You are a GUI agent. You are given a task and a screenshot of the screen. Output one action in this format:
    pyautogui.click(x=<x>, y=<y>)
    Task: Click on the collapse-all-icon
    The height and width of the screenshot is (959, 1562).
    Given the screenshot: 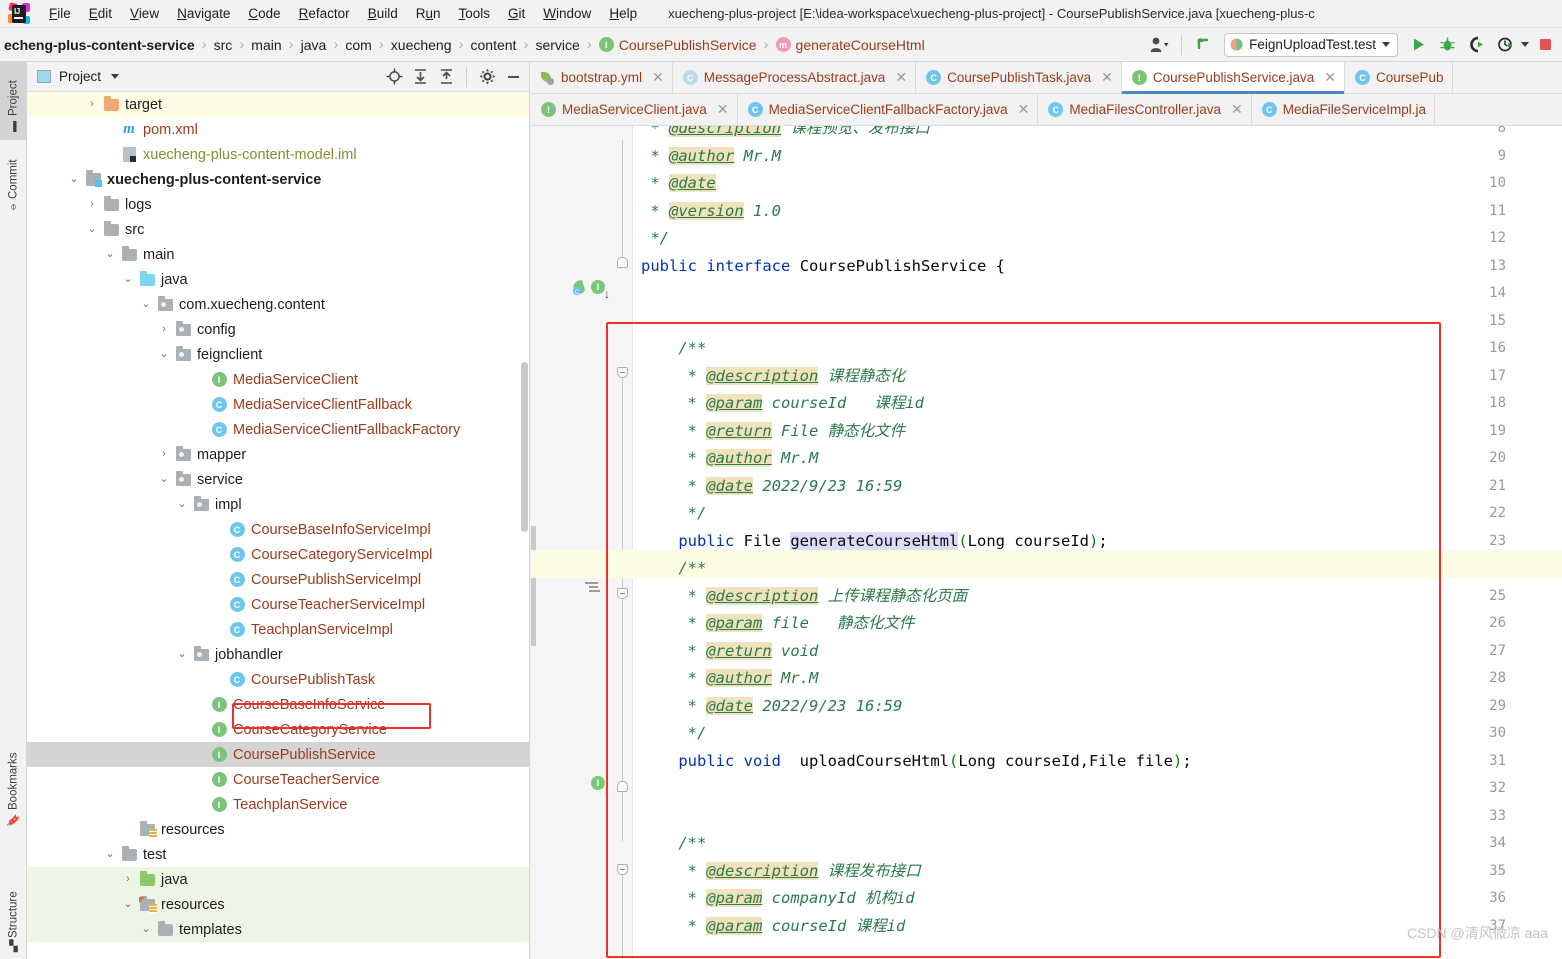 What is the action you would take?
    pyautogui.click(x=446, y=77)
    